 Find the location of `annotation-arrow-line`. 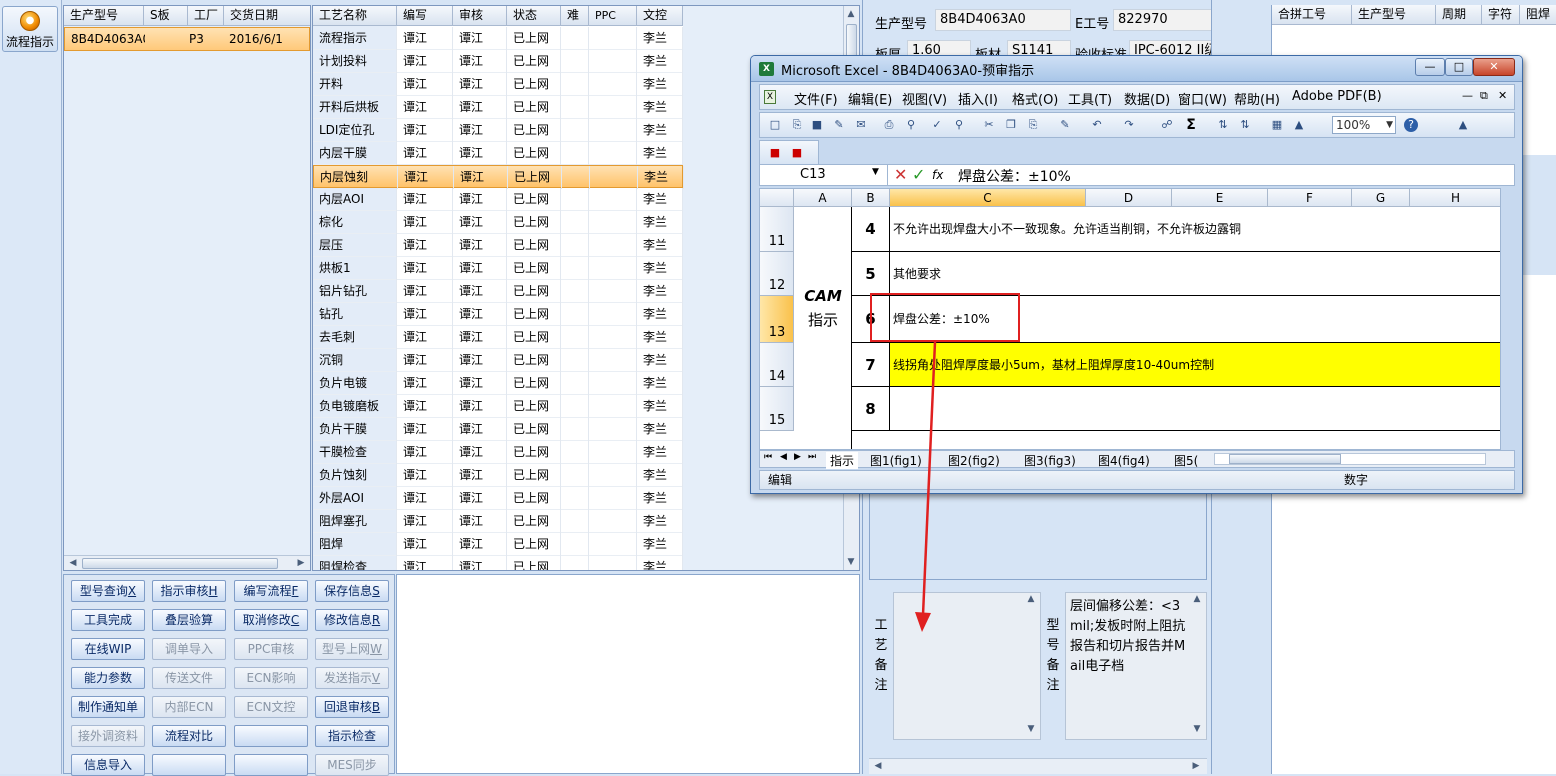

annotation-arrow-line is located at coordinates (929, 478).